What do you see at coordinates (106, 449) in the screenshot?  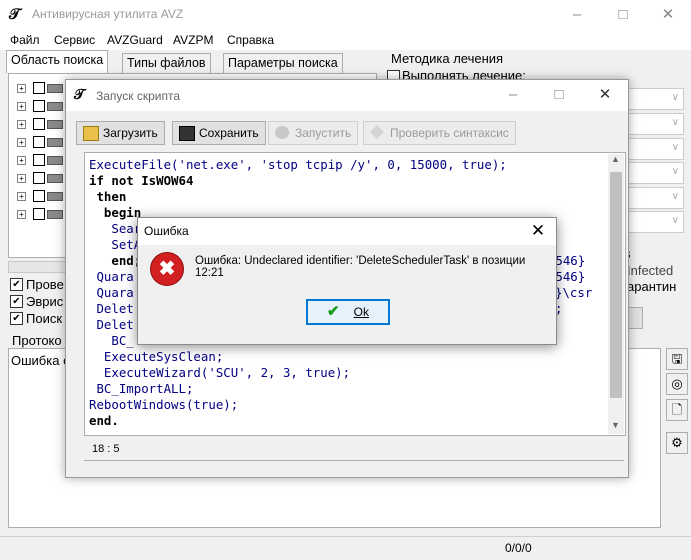 I see `cursor-position: 18 : 5` at bounding box center [106, 449].